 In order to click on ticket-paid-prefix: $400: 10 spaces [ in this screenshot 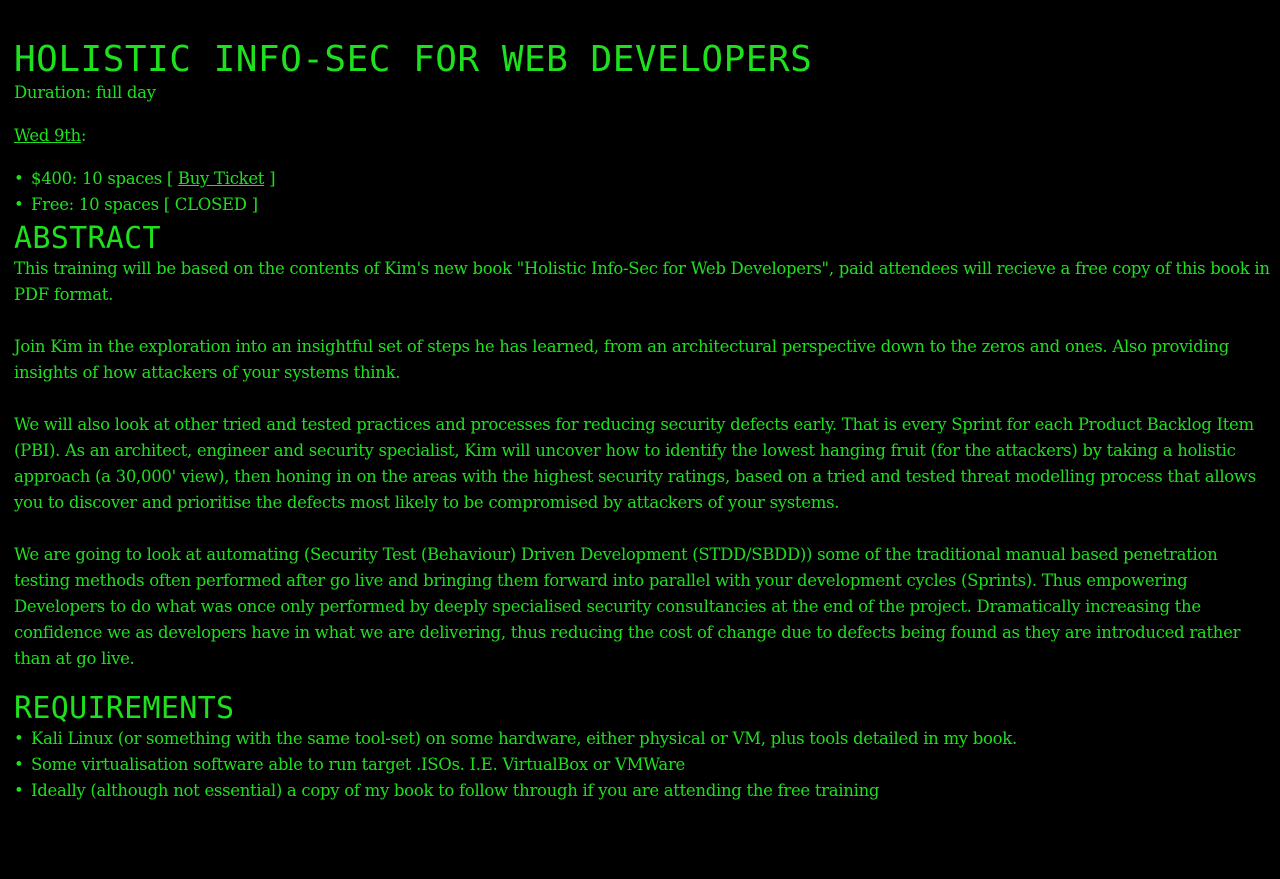, I will do `click(104, 178)`.